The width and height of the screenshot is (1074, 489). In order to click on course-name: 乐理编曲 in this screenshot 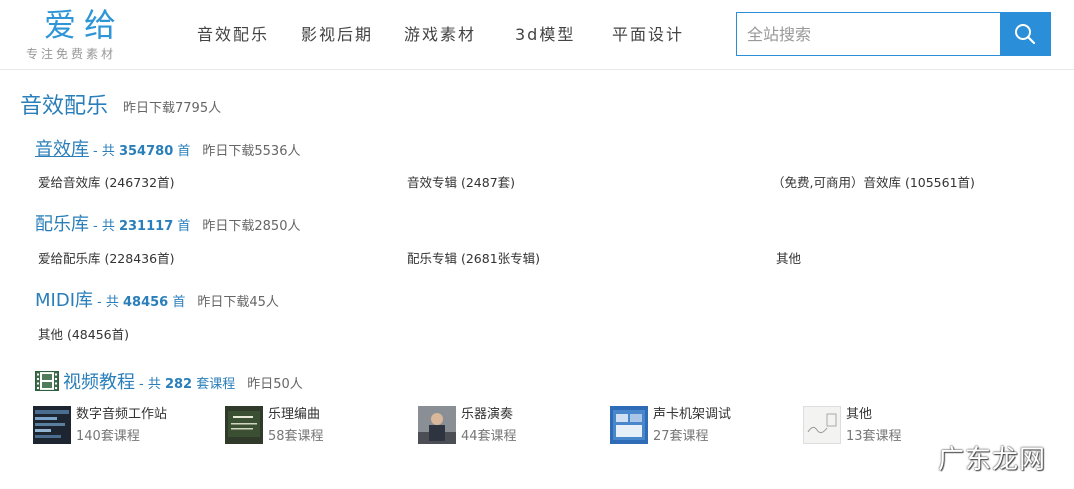, I will do `click(294, 414)`.